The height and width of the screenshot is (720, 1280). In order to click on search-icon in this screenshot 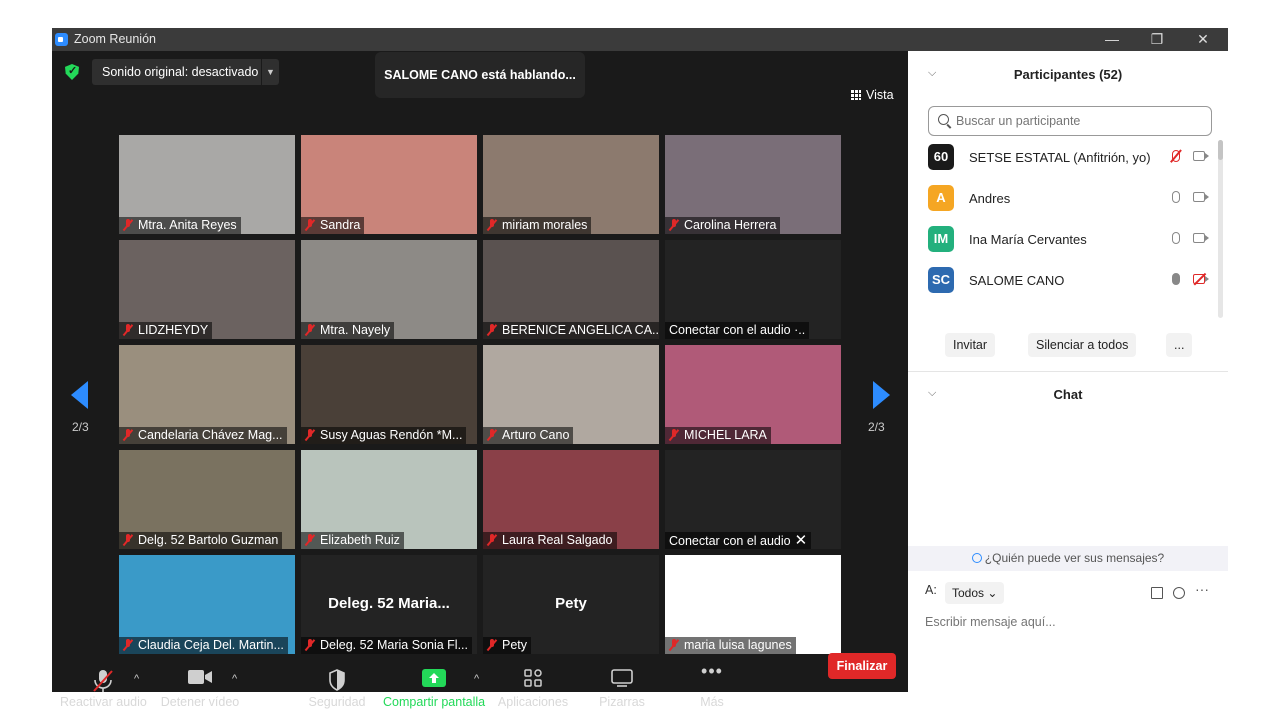, I will do `click(943, 119)`.